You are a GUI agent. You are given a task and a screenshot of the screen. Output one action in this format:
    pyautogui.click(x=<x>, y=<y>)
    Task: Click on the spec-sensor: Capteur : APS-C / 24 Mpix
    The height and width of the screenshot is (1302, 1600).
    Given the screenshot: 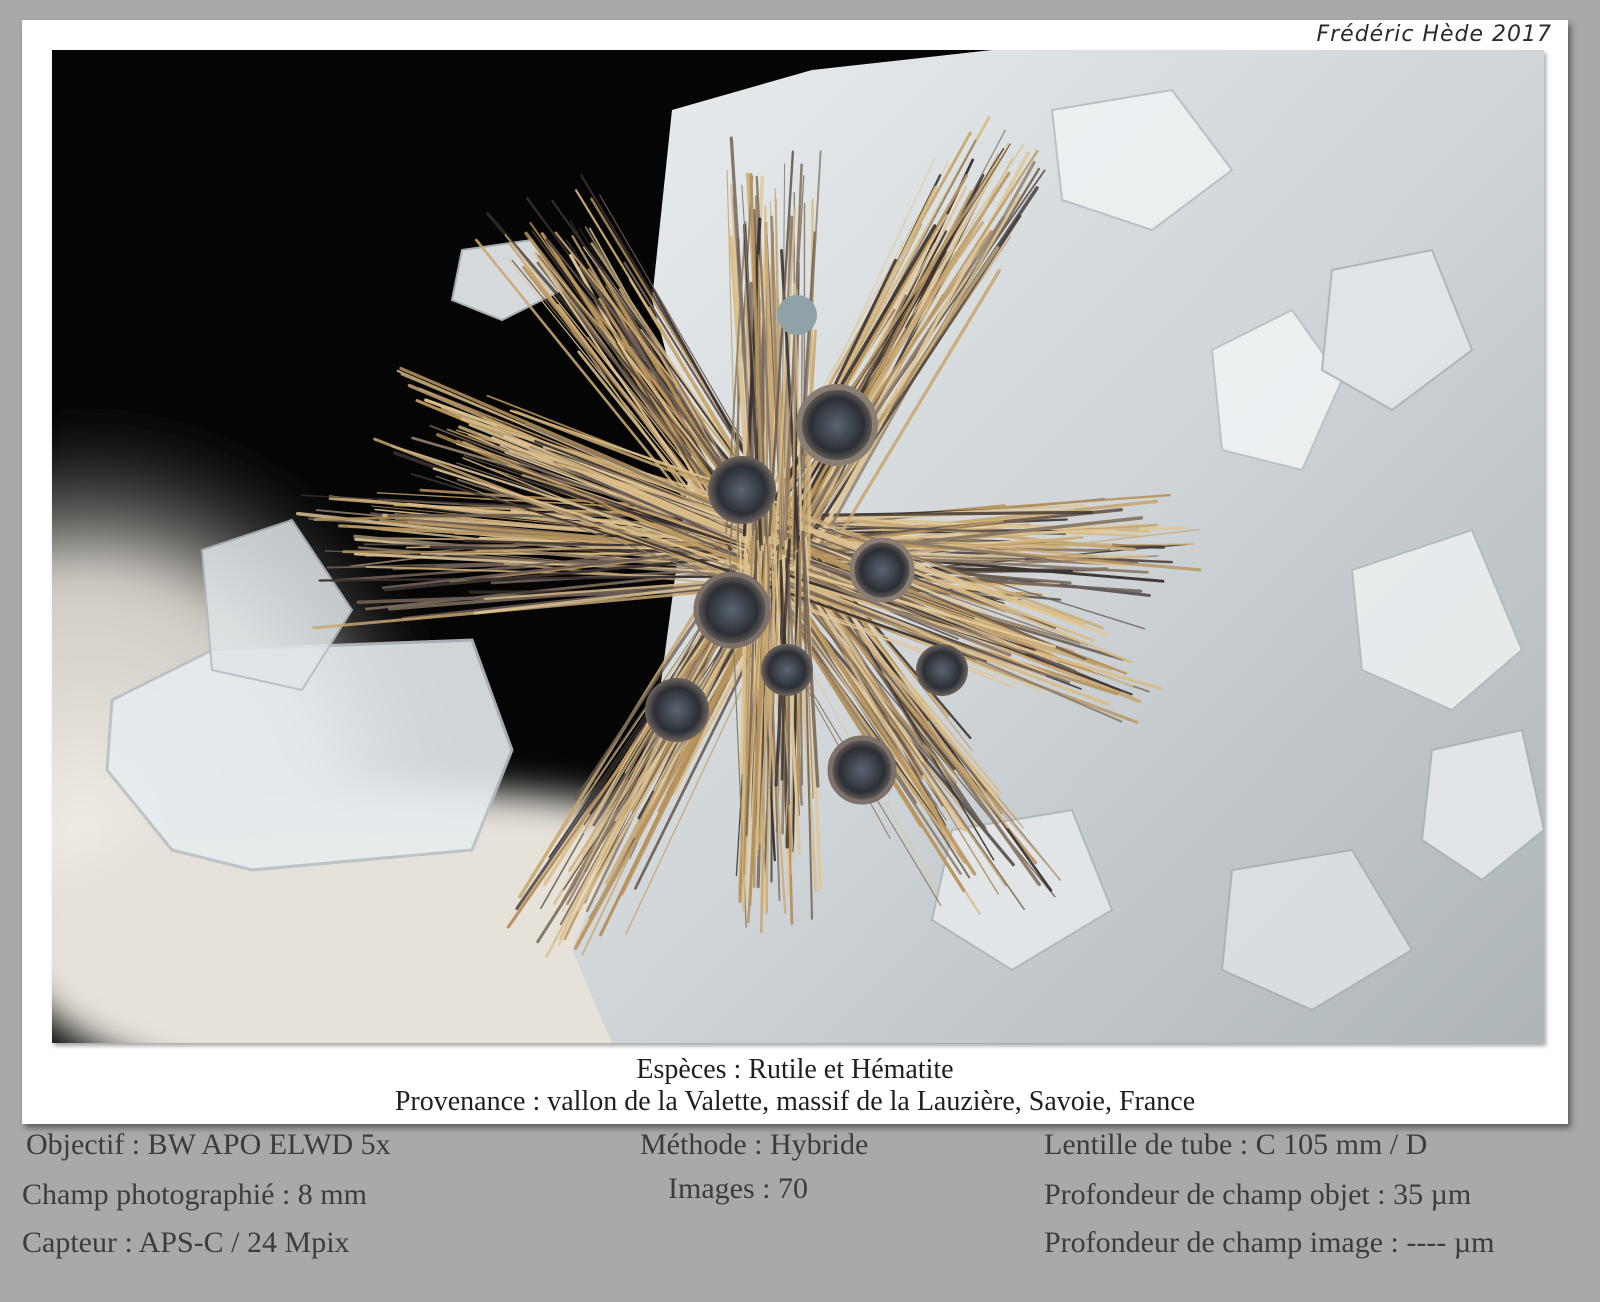 What is the action you would take?
    pyautogui.click(x=186, y=1242)
    